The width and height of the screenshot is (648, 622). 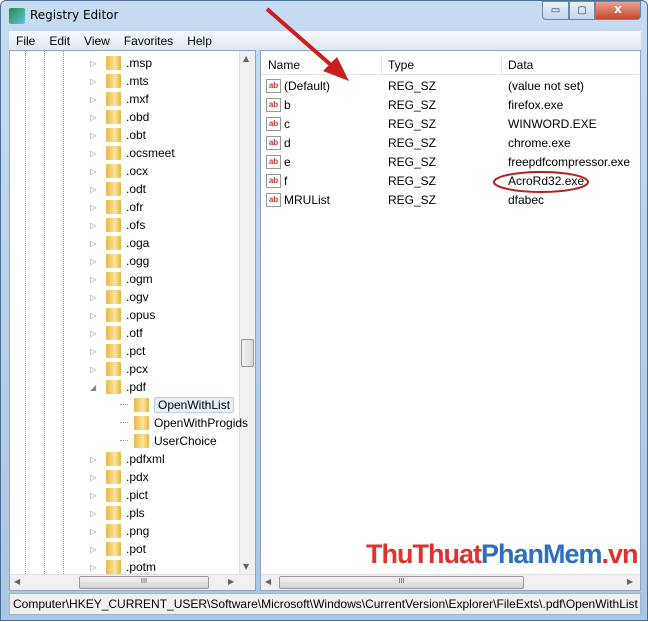 What do you see at coordinates (247, 312) in the screenshot?
I see `tree-vertical-scrollbar: ▲ ▼` at bounding box center [247, 312].